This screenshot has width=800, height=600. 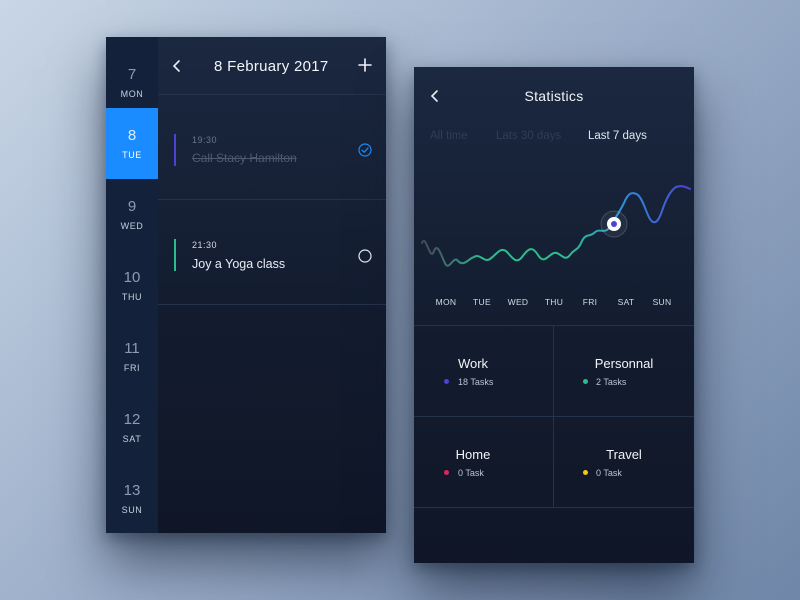 I want to click on category-card-travel: Travel 0 Task, so click(x=624, y=462).